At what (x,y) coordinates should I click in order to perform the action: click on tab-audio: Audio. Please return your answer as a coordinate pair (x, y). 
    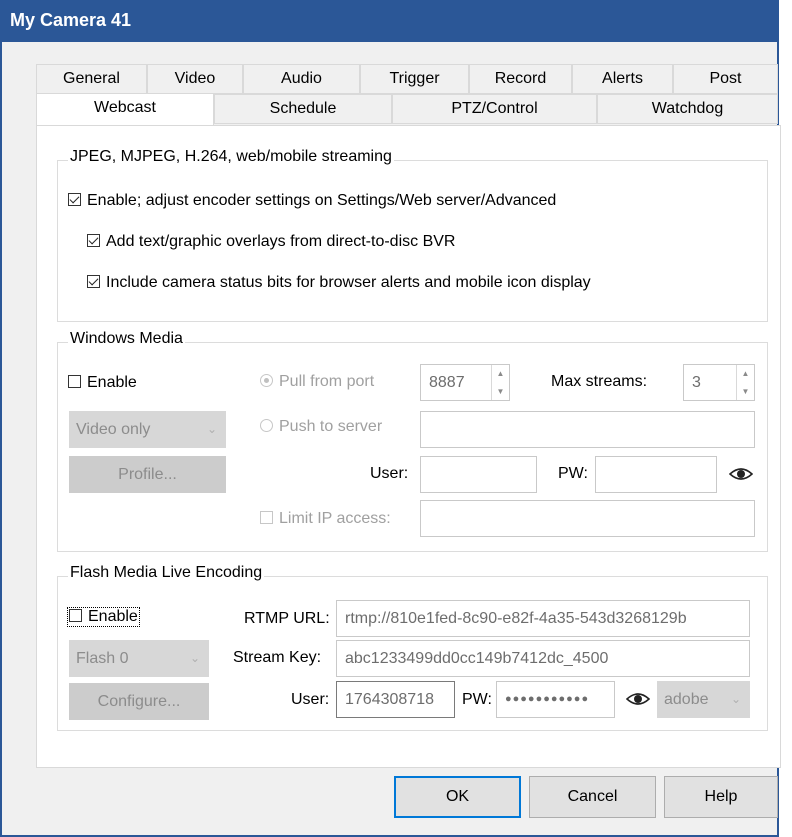
    Looking at the image, I should click on (301, 79).